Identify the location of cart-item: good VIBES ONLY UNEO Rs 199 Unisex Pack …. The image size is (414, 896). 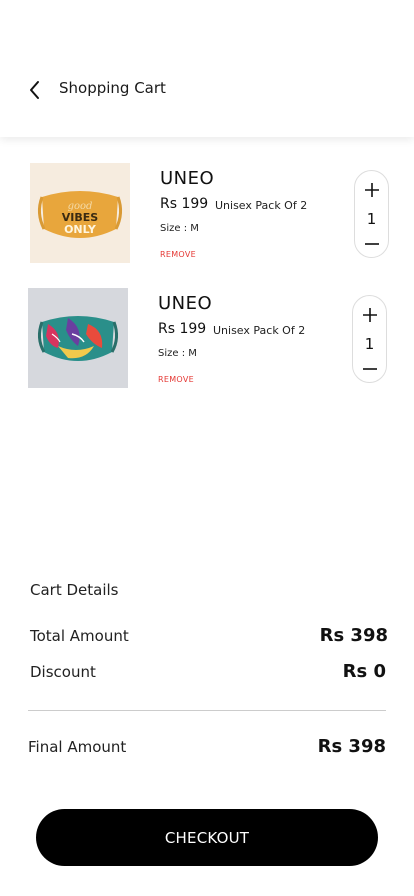
(207, 213).